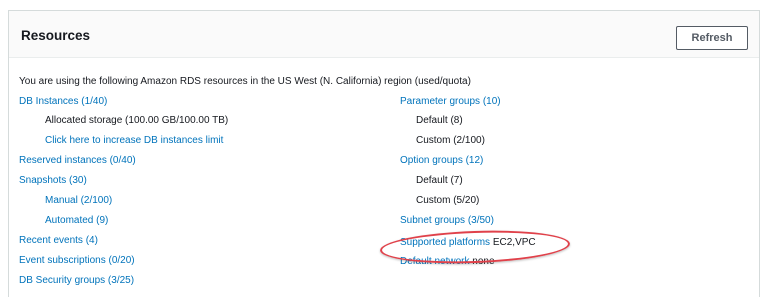 The width and height of the screenshot is (770, 297). I want to click on option-groups-link: Option groups (12), so click(441, 161).